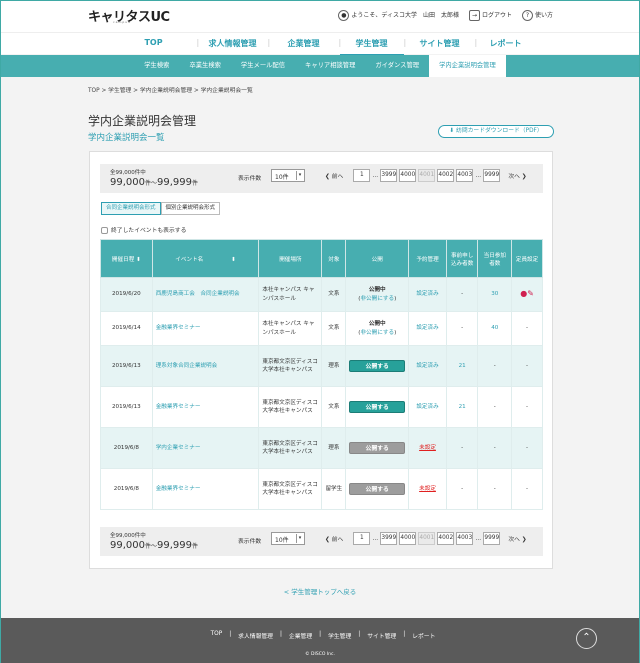 The width and height of the screenshot is (640, 663). I want to click on copyright: © DISCO Inc., so click(320, 654).